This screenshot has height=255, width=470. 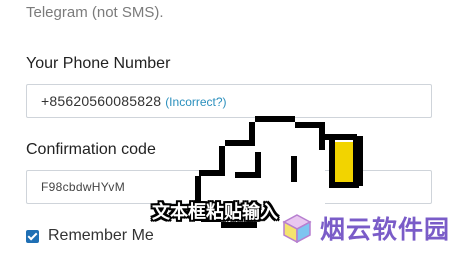 What do you see at coordinates (95, 12) in the screenshot?
I see `intro-text: Telegram (not SMS).` at bounding box center [95, 12].